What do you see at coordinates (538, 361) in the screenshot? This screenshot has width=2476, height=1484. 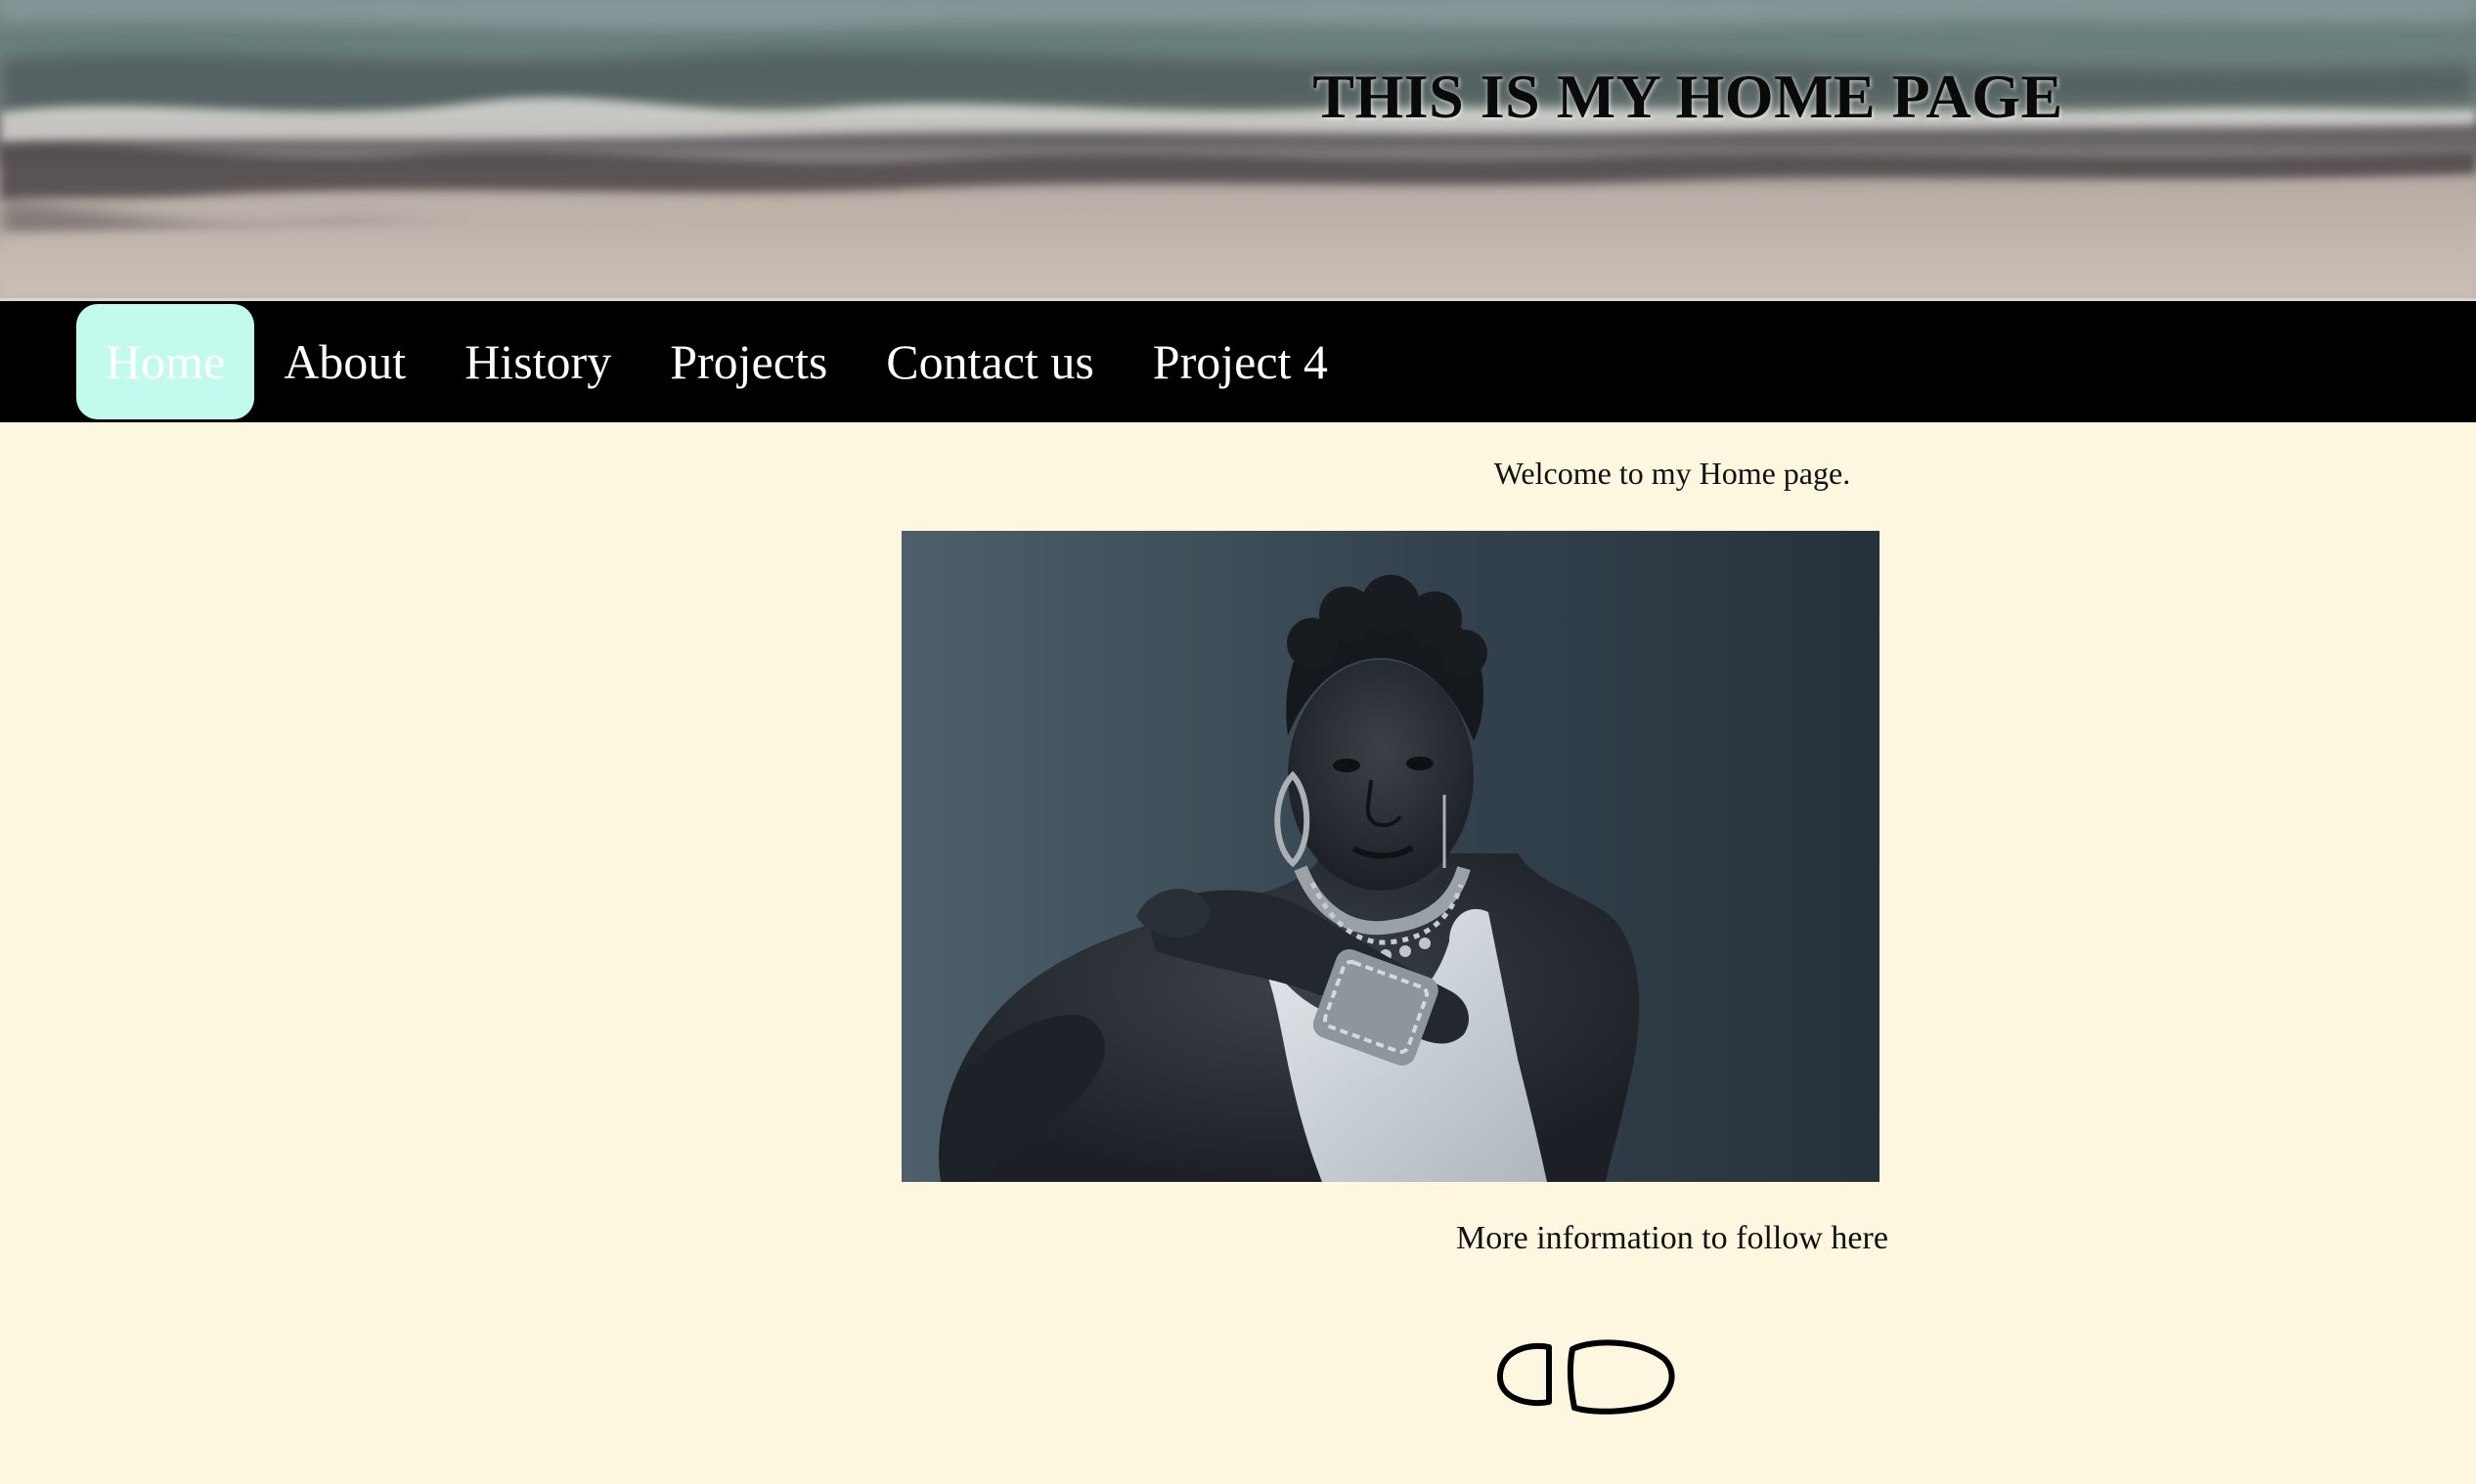 I see `nav-item-history: History` at bounding box center [538, 361].